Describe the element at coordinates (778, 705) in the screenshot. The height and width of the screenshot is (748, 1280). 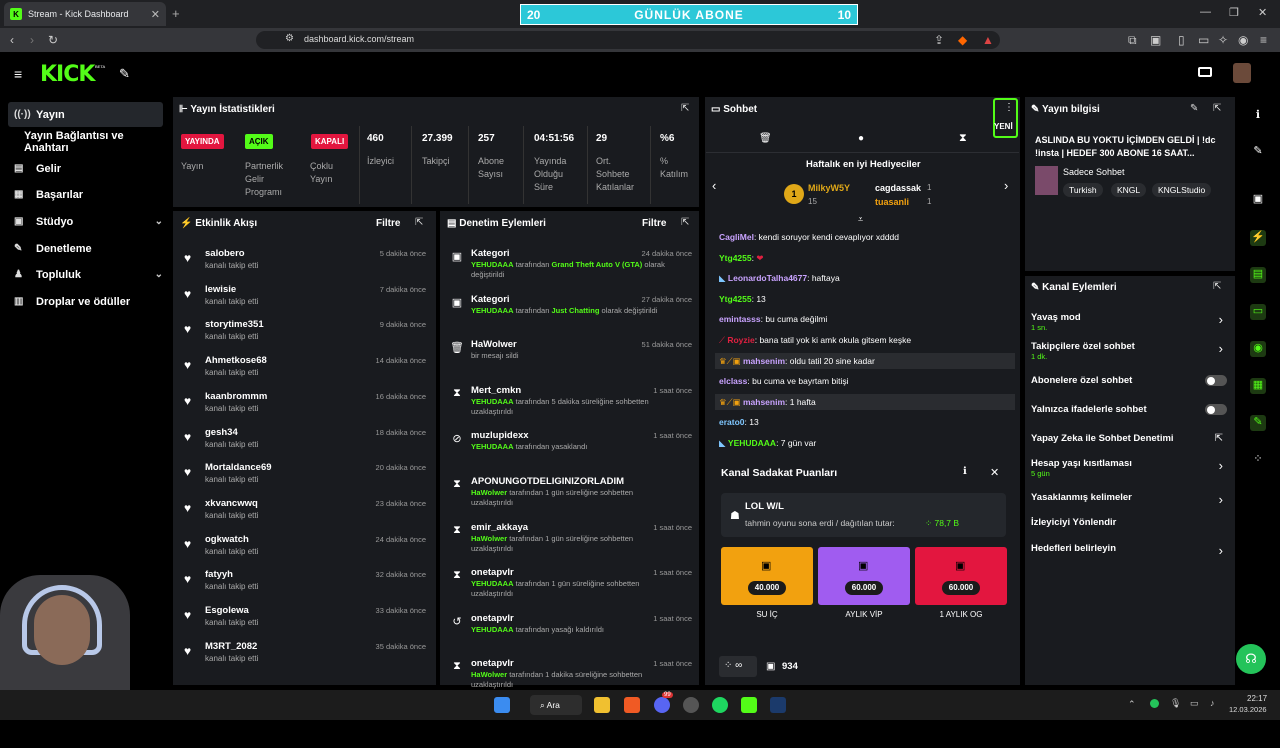
I see `steam-icon` at that location.